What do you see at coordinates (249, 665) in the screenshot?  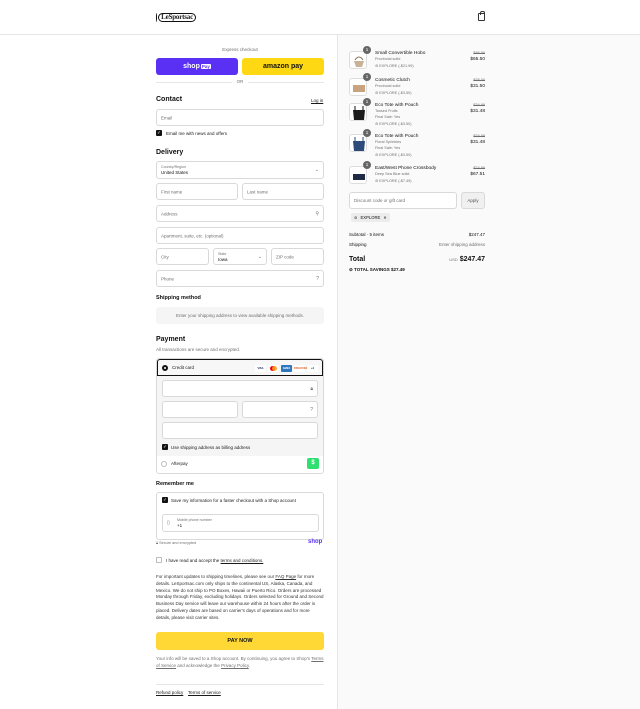 I see `shop-note-3: .` at bounding box center [249, 665].